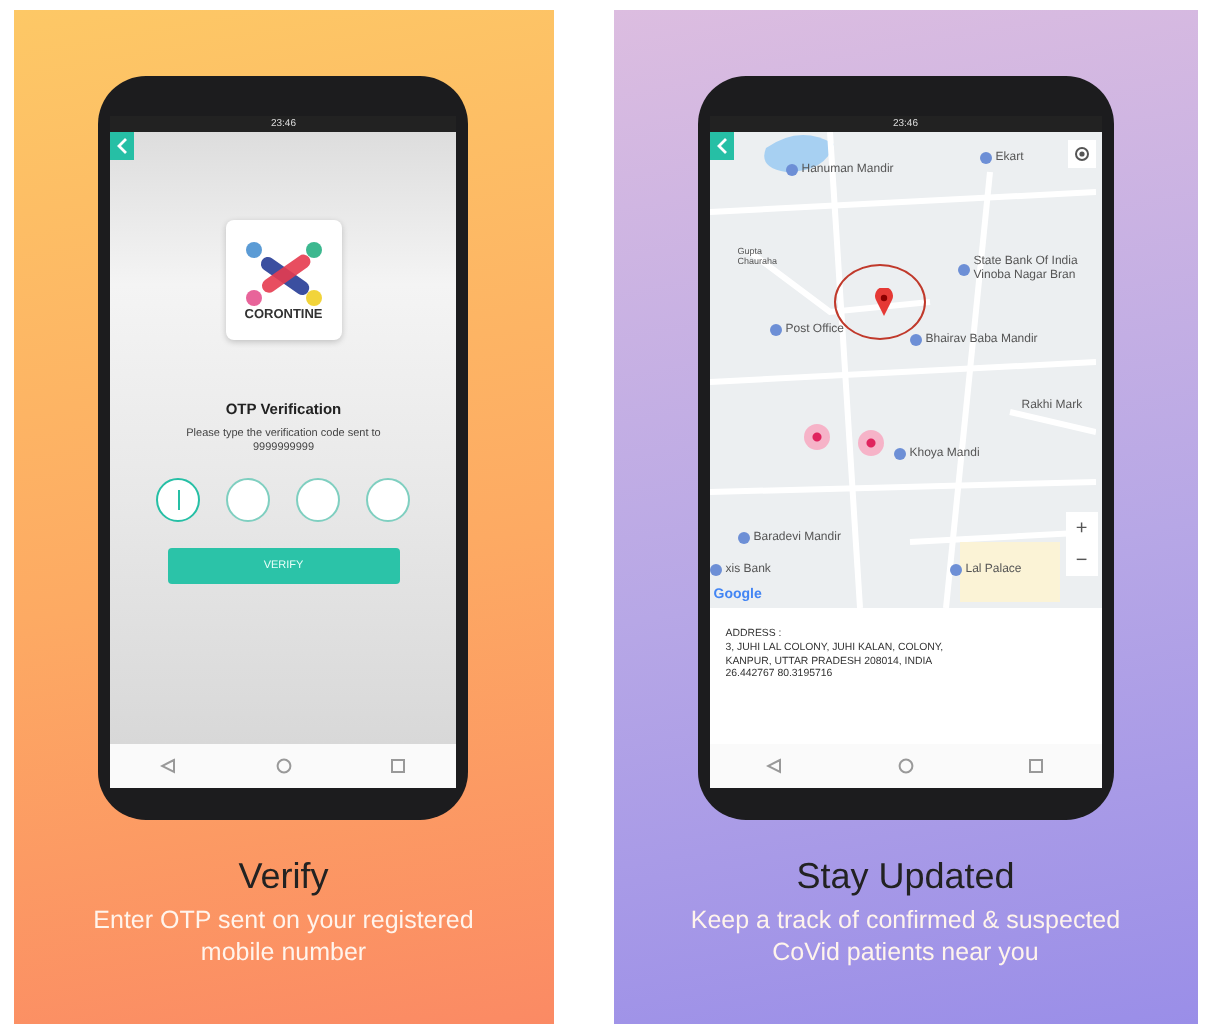 The image size is (1212, 1026). What do you see at coordinates (1081, 528) in the screenshot?
I see `zoom-in-button: +` at bounding box center [1081, 528].